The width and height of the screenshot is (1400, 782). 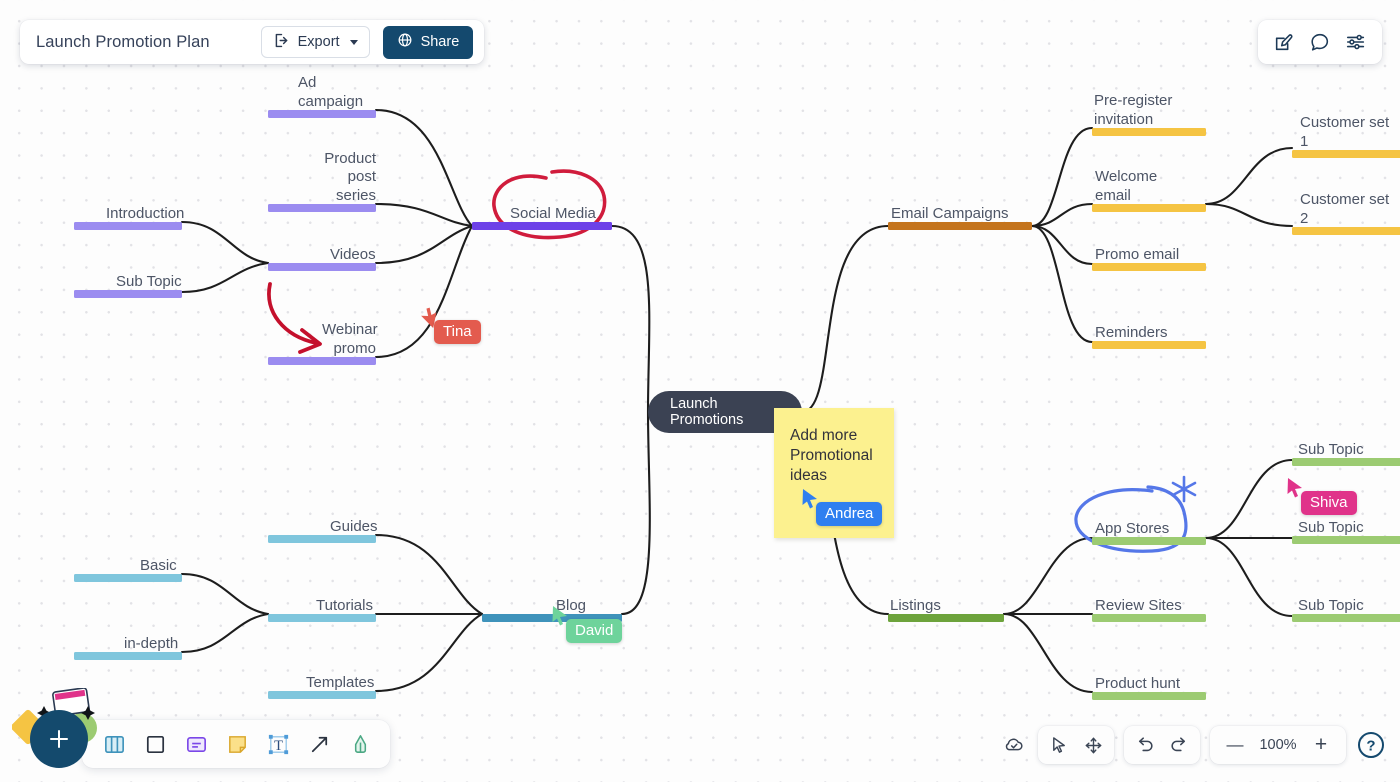 I want to click on node-label: Templates, so click(x=340, y=682).